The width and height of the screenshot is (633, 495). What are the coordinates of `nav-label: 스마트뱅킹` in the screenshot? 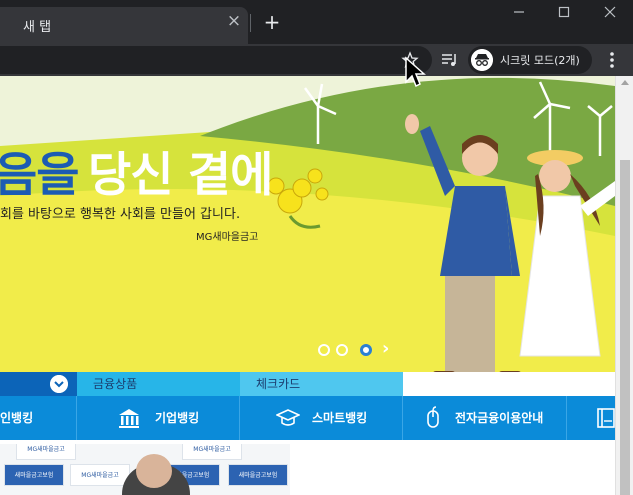 It's located at (340, 418).